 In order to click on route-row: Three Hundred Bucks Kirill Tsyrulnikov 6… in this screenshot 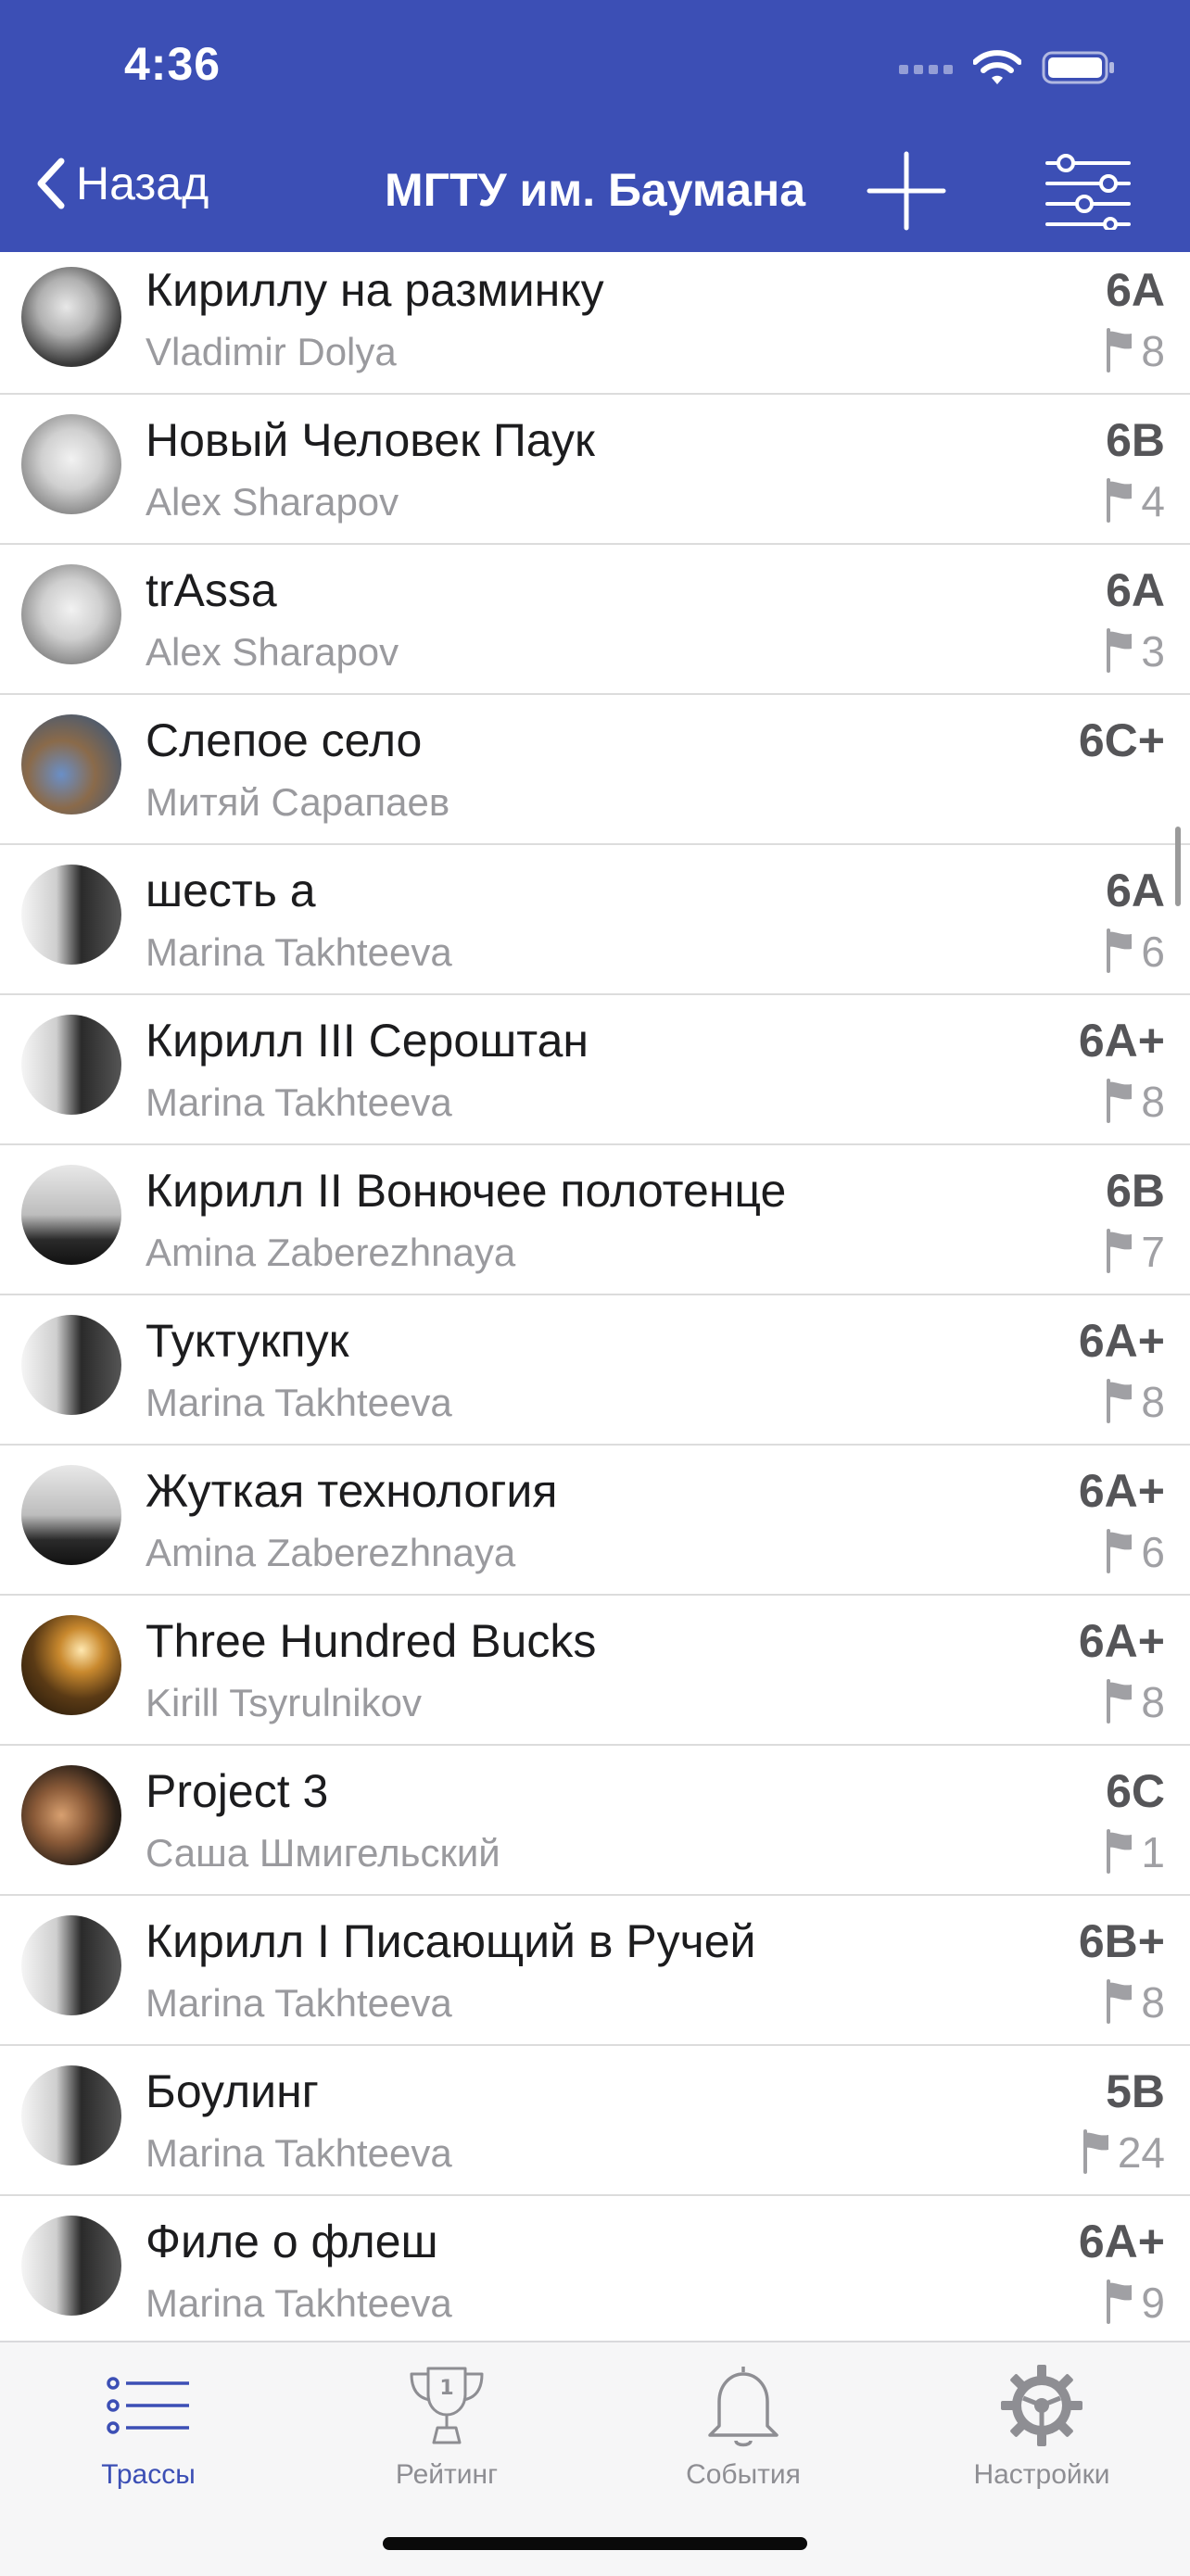, I will do `click(595, 1671)`.